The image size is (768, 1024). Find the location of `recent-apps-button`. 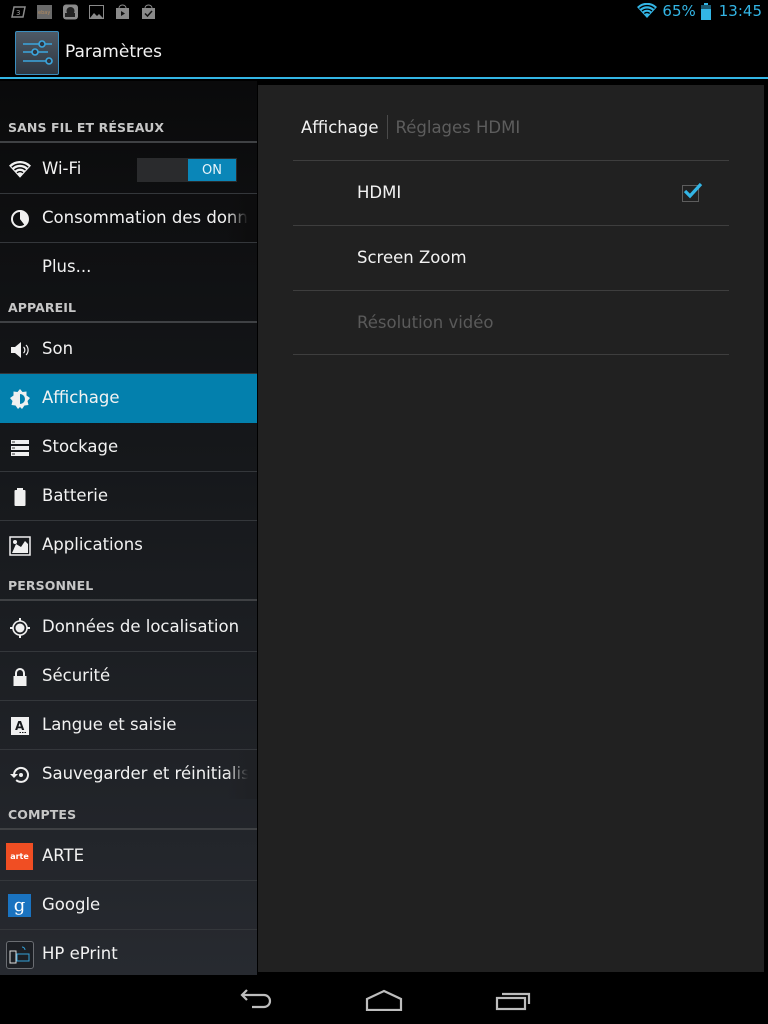

recent-apps-button is located at coordinates (513, 1000).